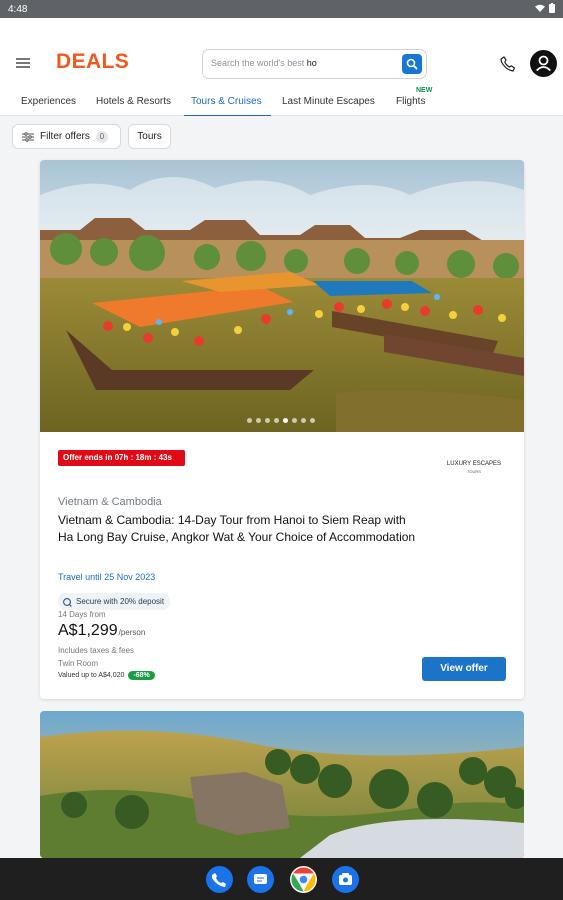  What do you see at coordinates (121, 458) in the screenshot?
I see `offer-timer-badge: Offer ends in 07h : 18m : 43s` at bounding box center [121, 458].